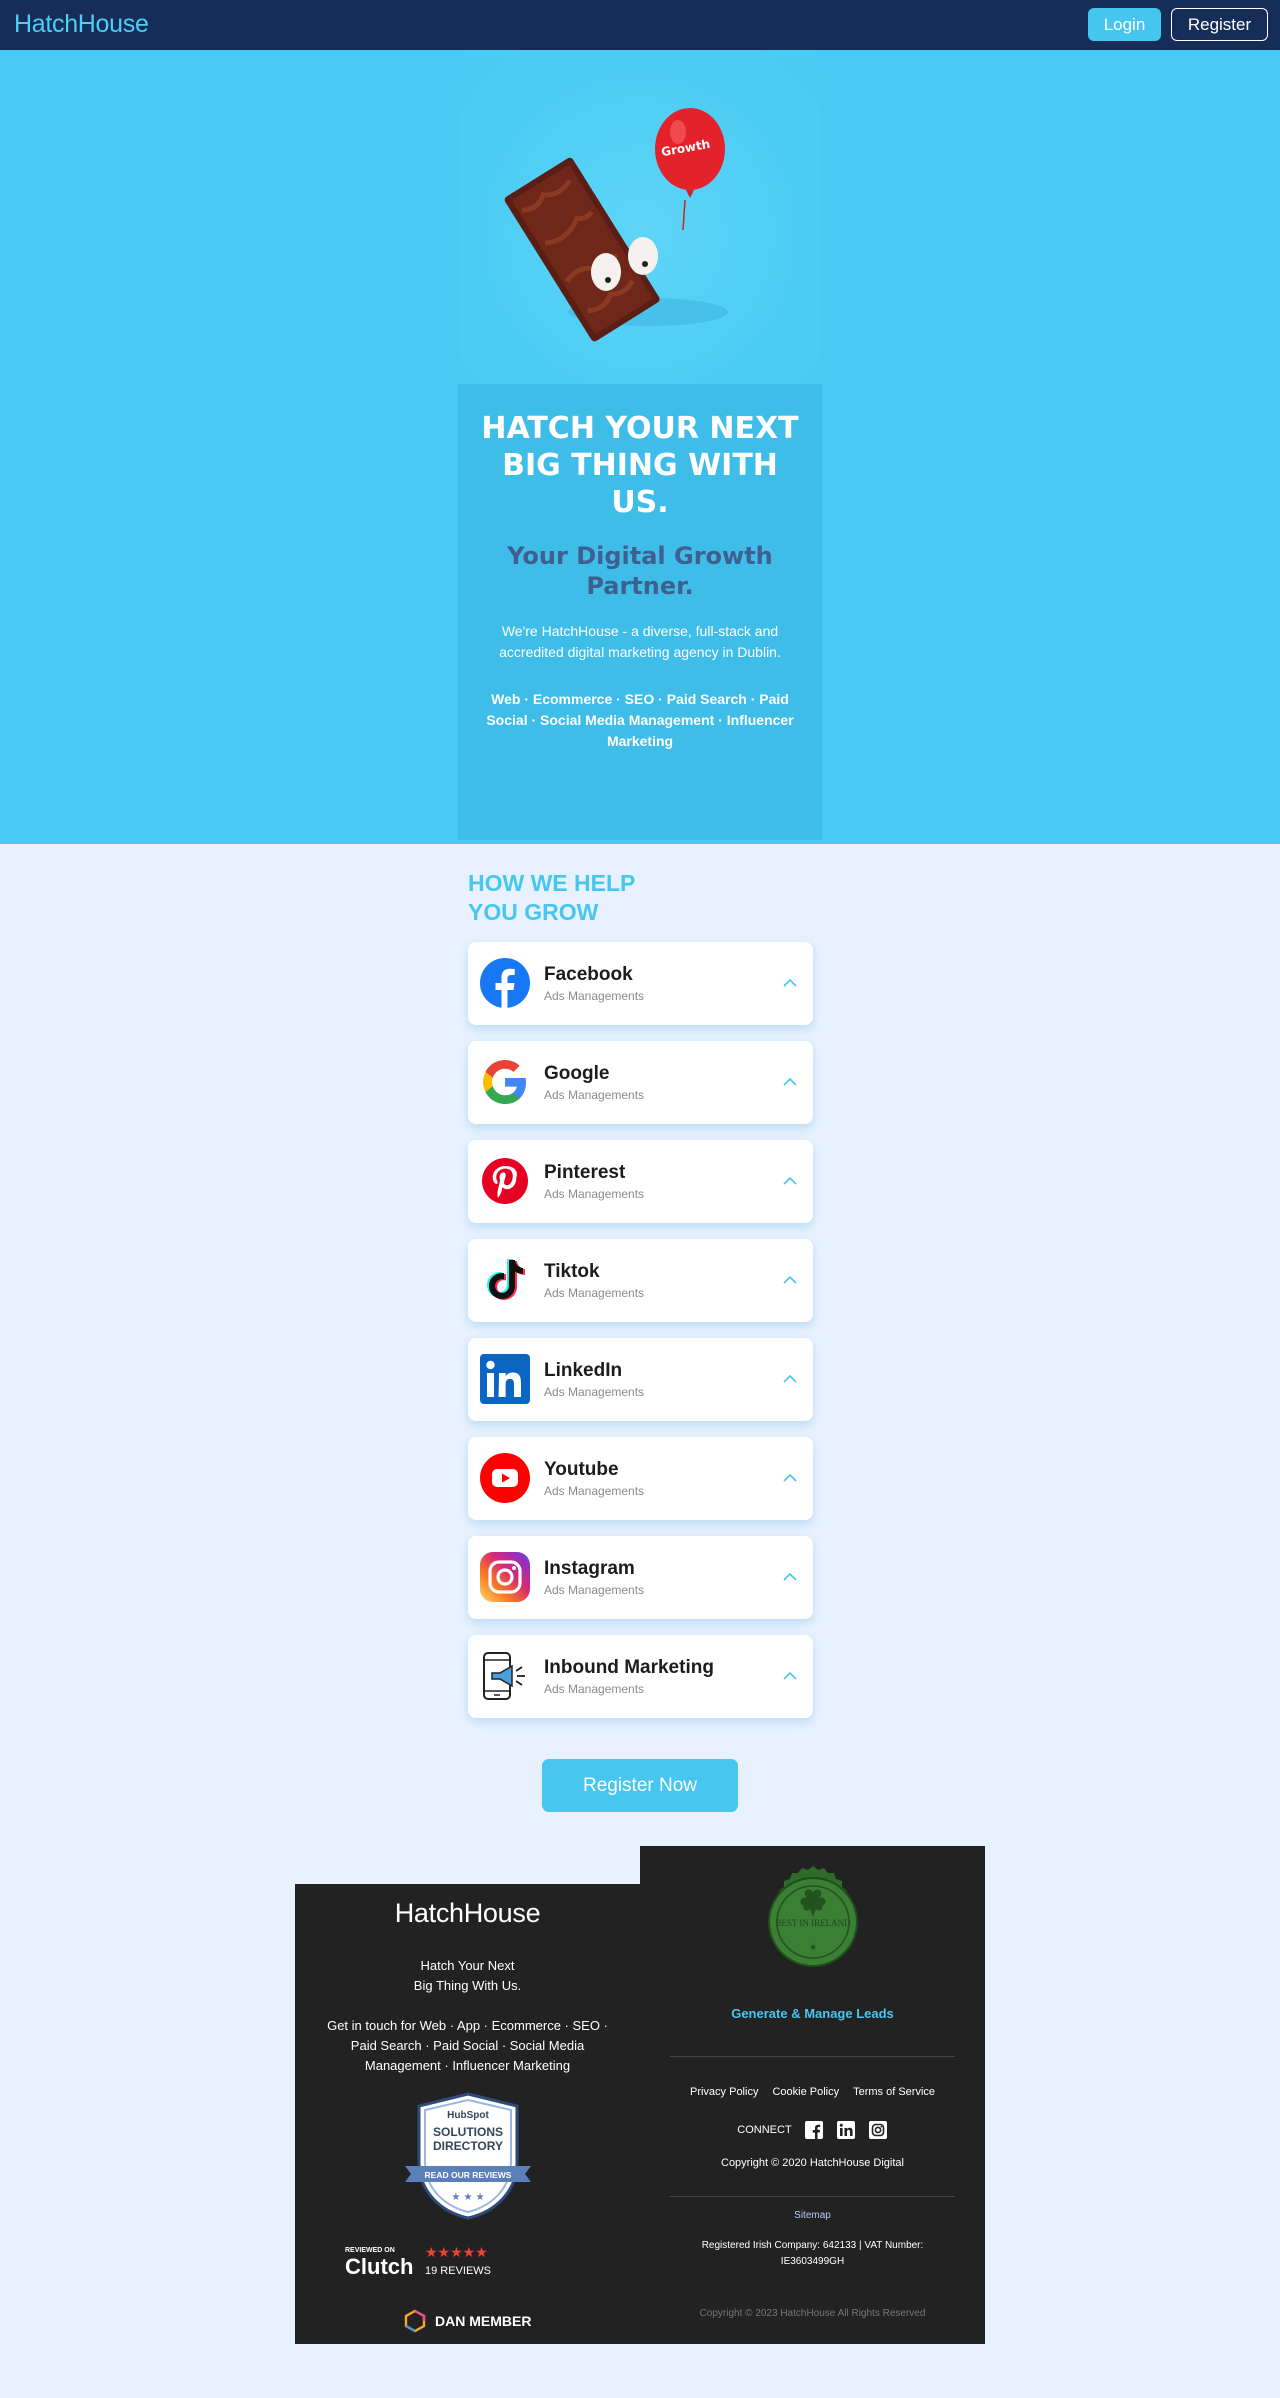 Image resolution: width=1280 pixels, height=2398 pixels. Describe the element at coordinates (812, 2215) in the screenshot. I see `sitemap-link: Sitemap` at that location.